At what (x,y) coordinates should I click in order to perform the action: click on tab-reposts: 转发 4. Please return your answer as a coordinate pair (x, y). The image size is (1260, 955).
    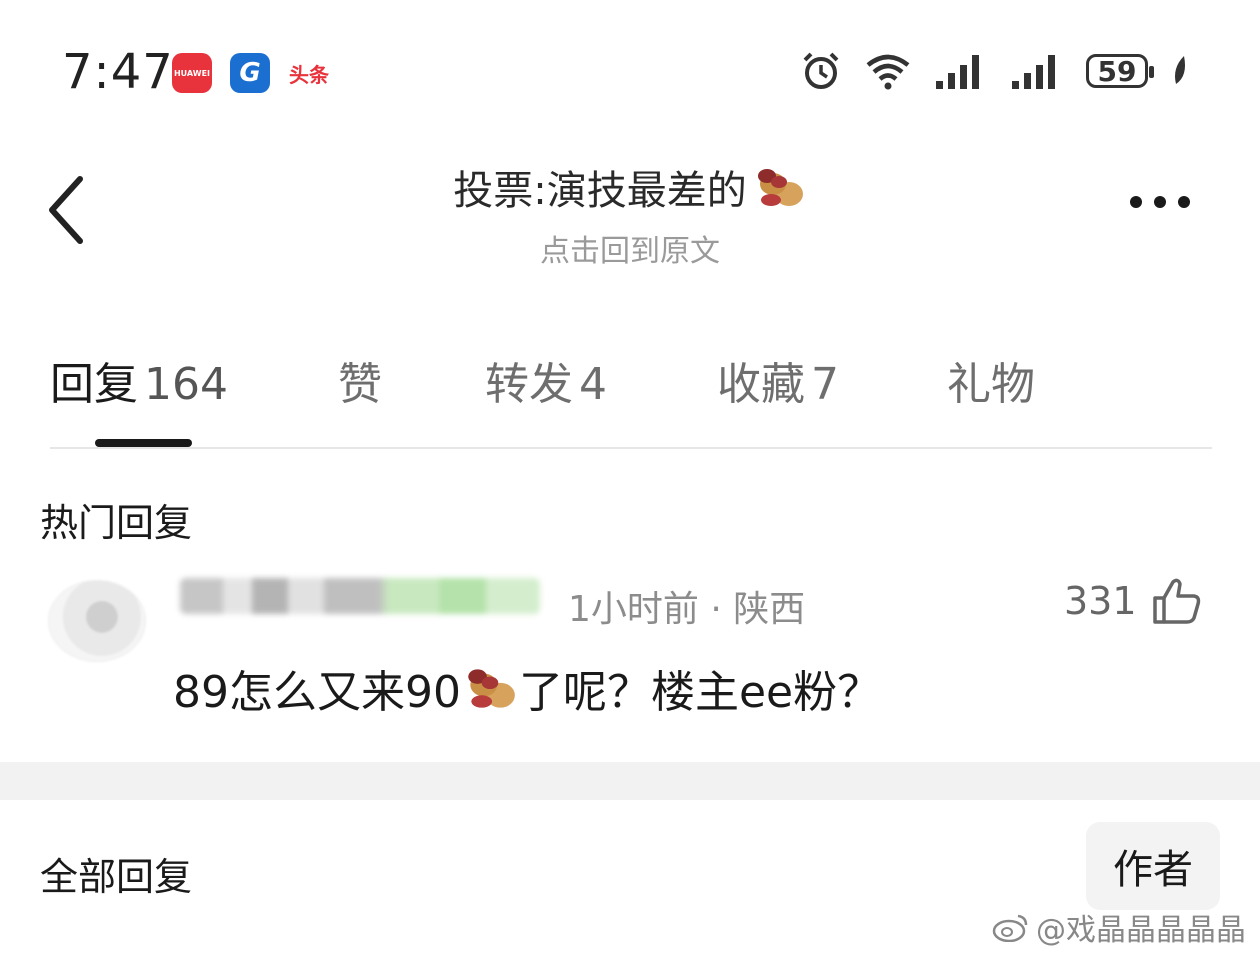
    Looking at the image, I should click on (601, 380).